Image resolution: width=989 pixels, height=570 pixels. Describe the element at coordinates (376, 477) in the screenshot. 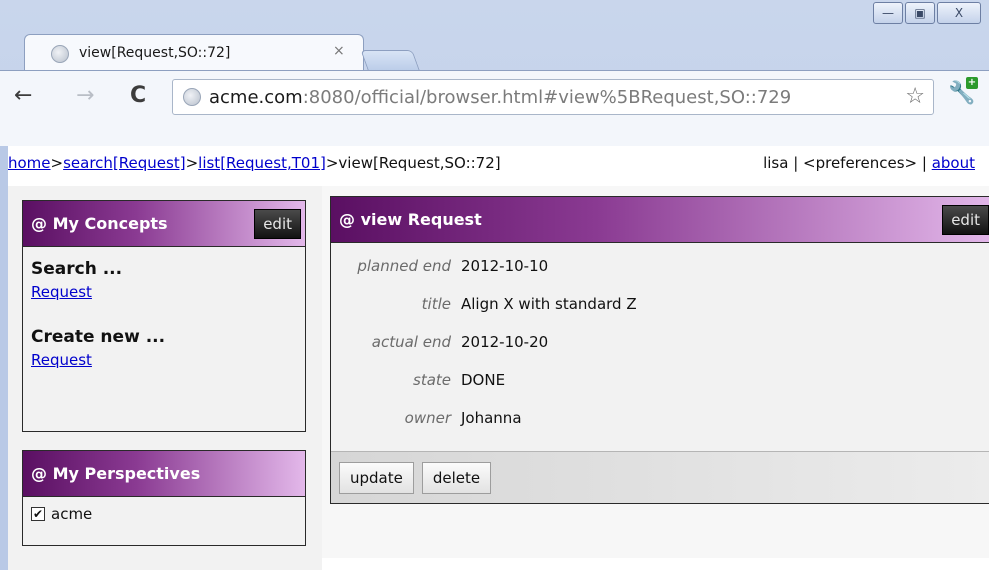

I see `update-button: update` at that location.